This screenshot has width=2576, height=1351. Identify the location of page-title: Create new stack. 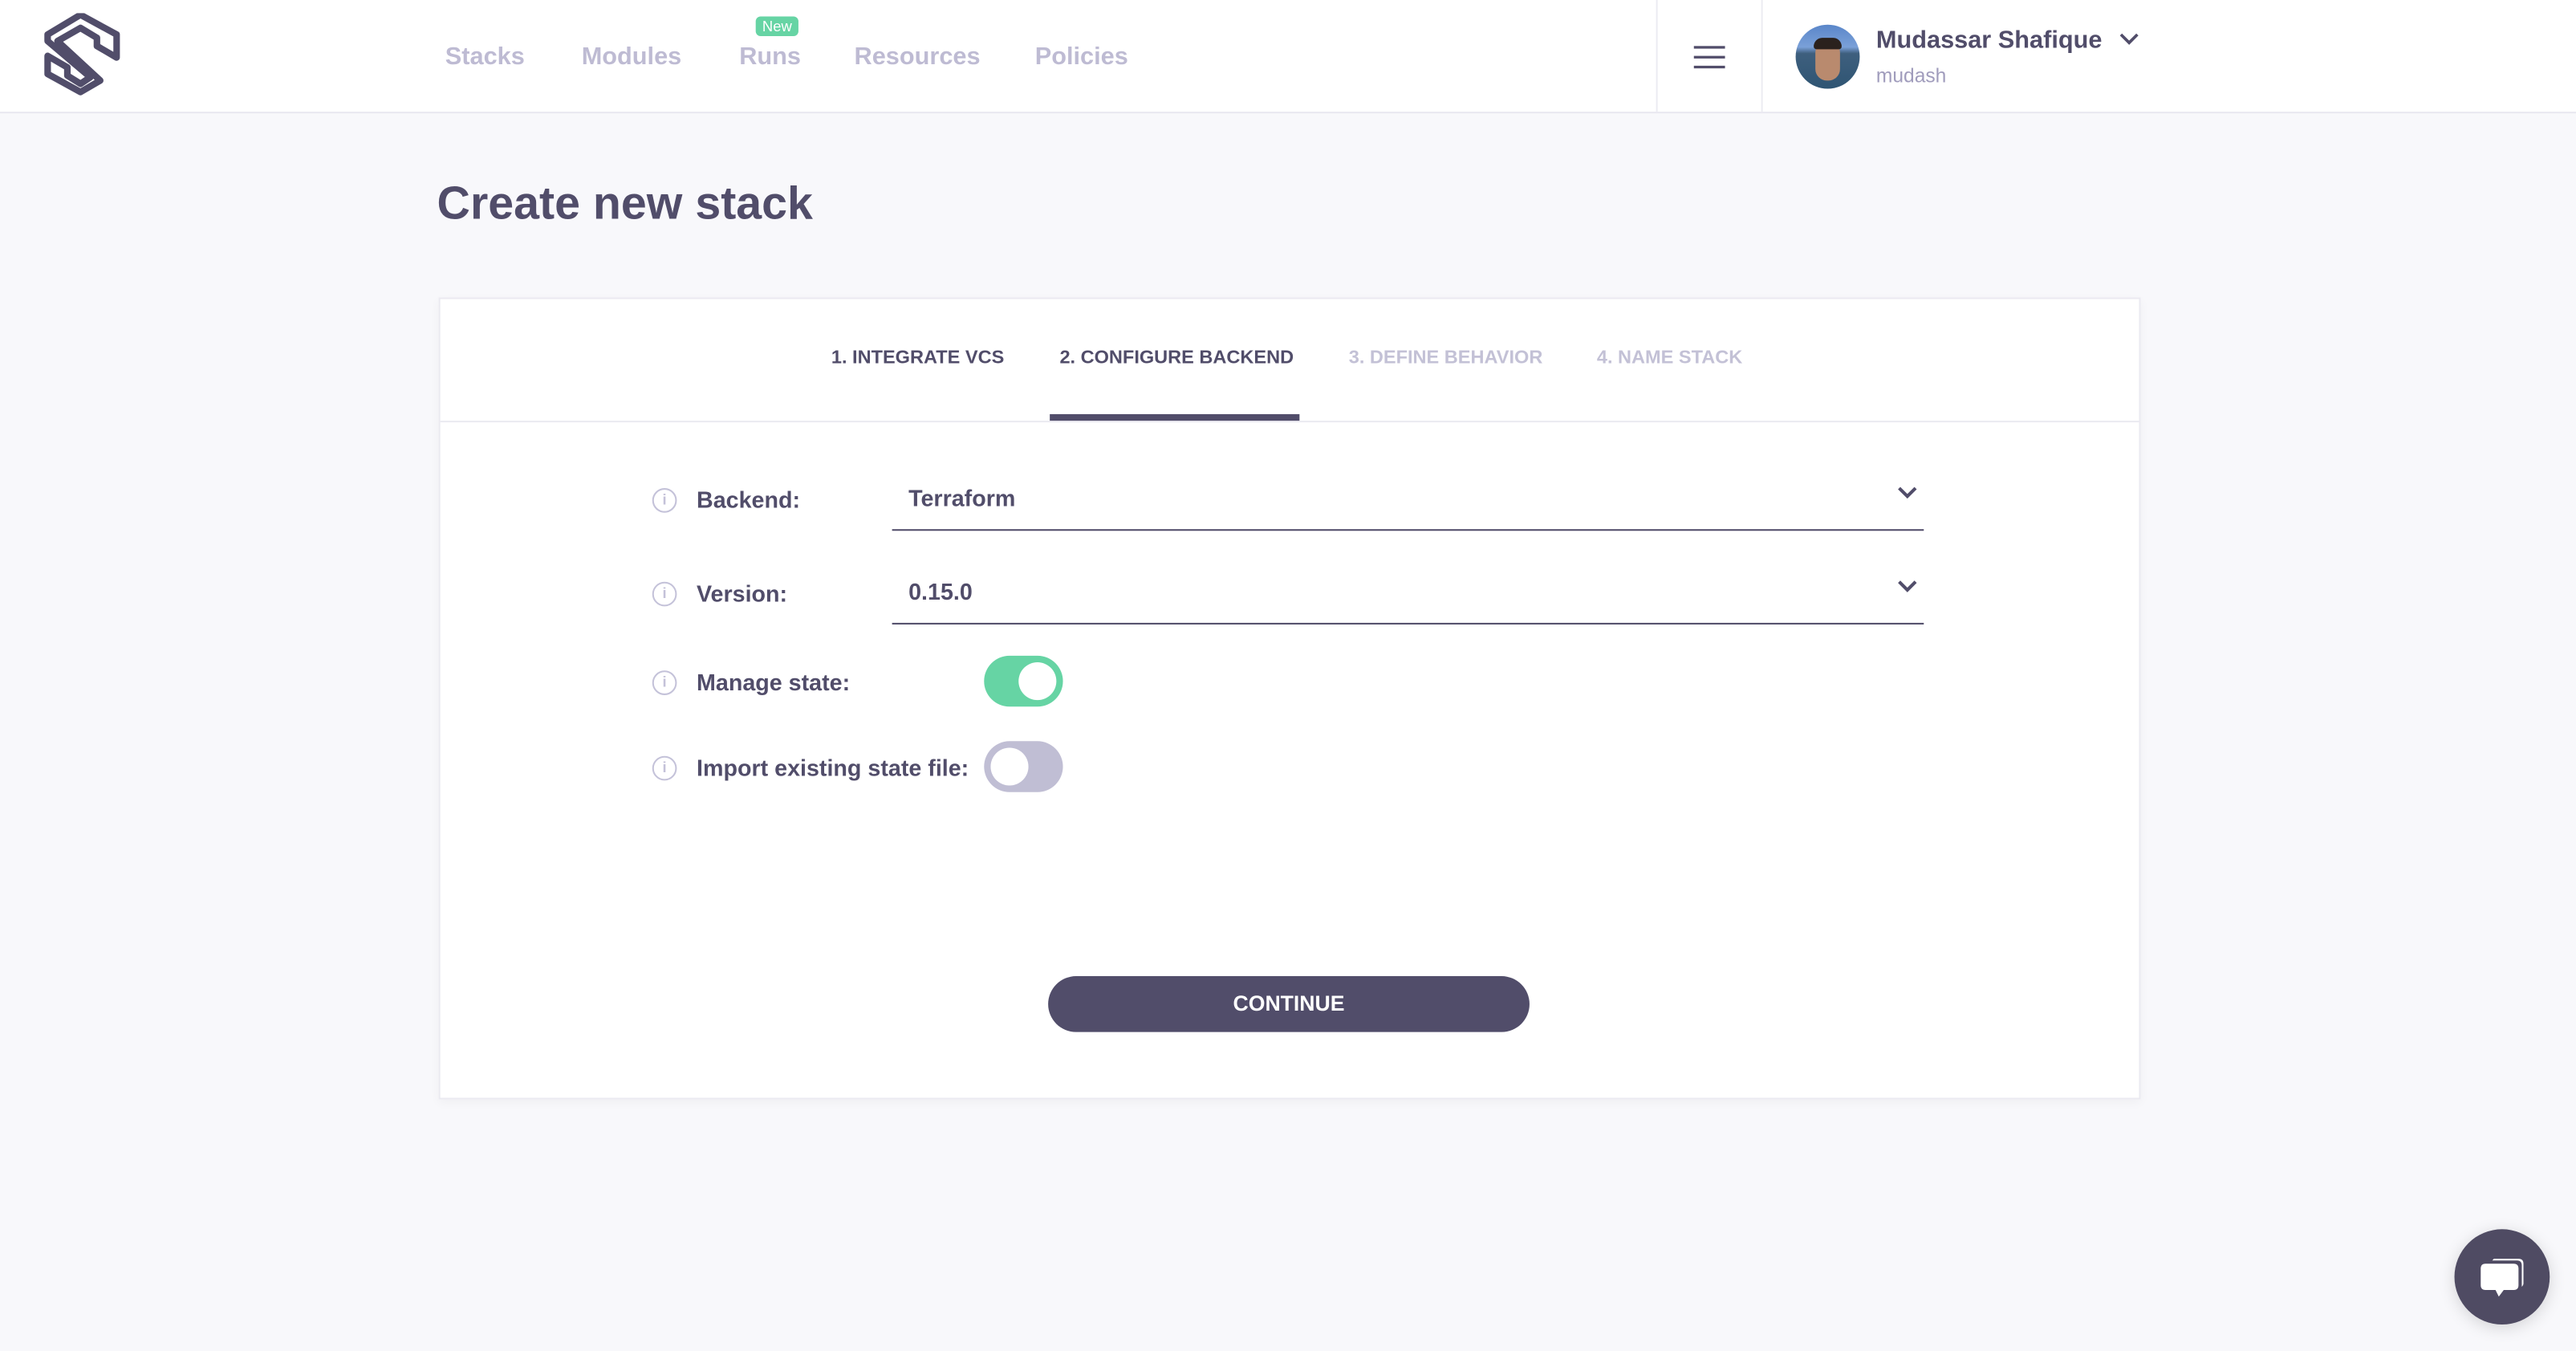
(625, 203).